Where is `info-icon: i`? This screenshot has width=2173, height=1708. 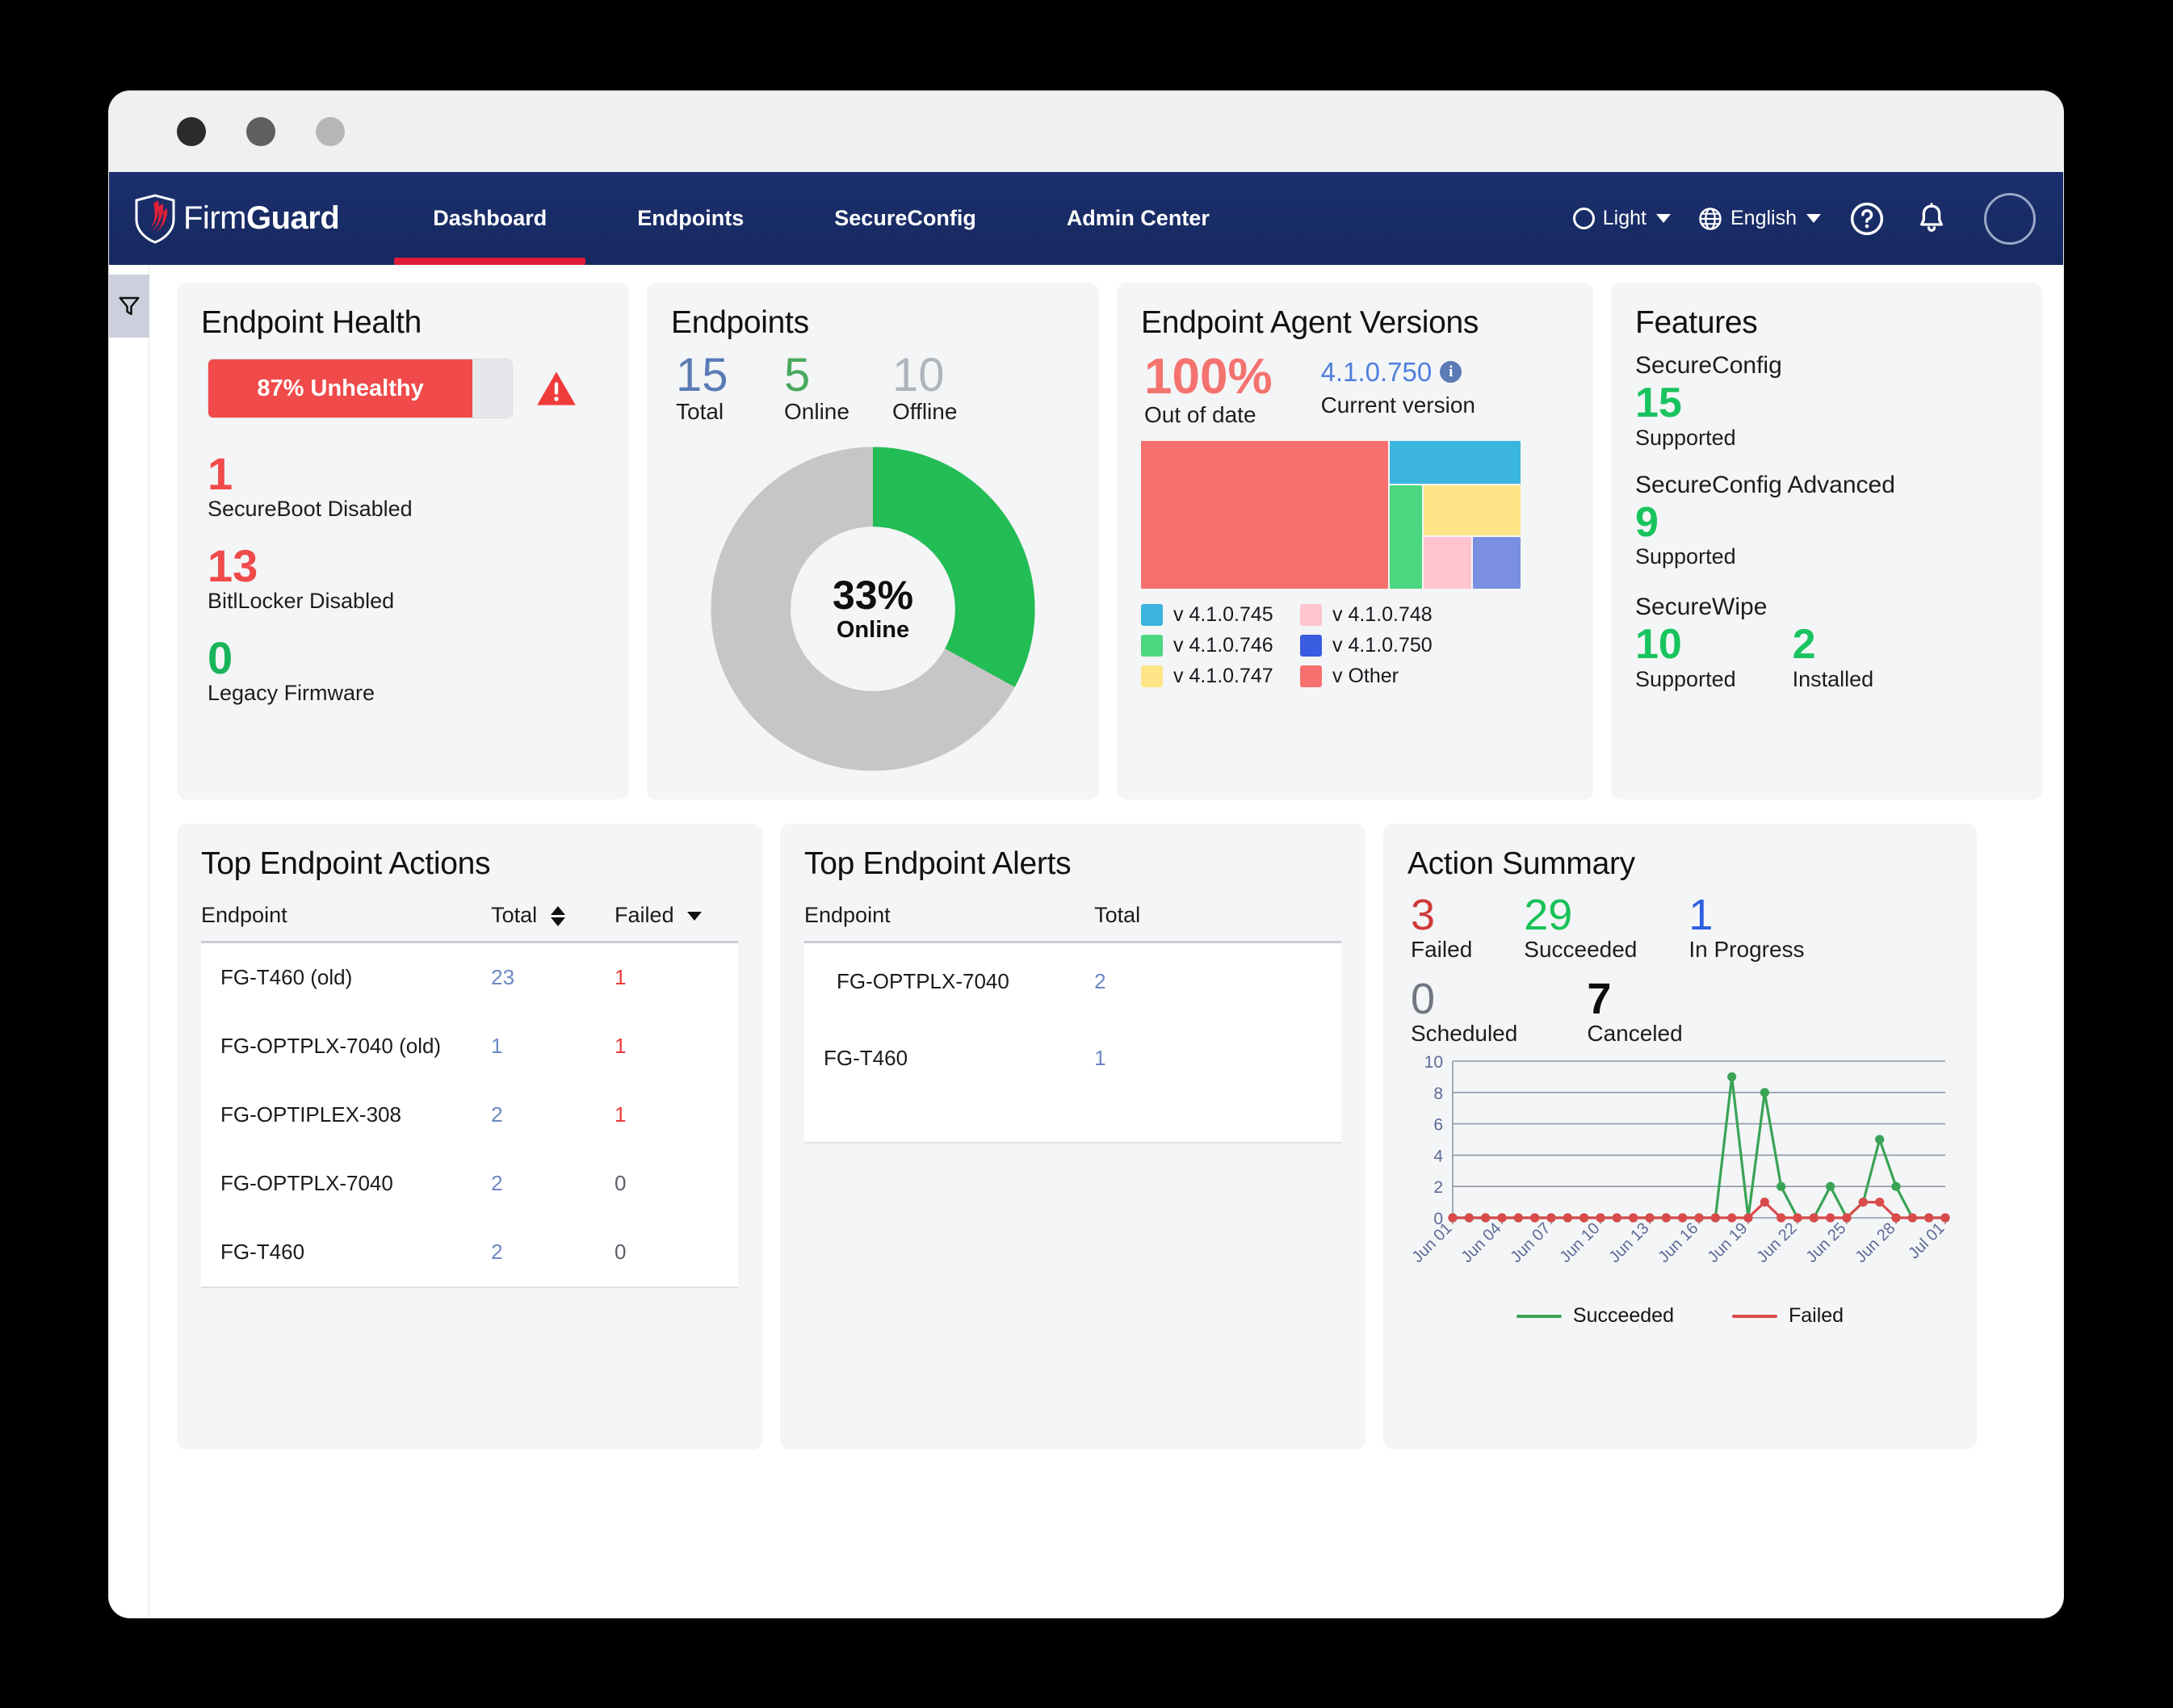
info-icon: i is located at coordinates (1451, 372).